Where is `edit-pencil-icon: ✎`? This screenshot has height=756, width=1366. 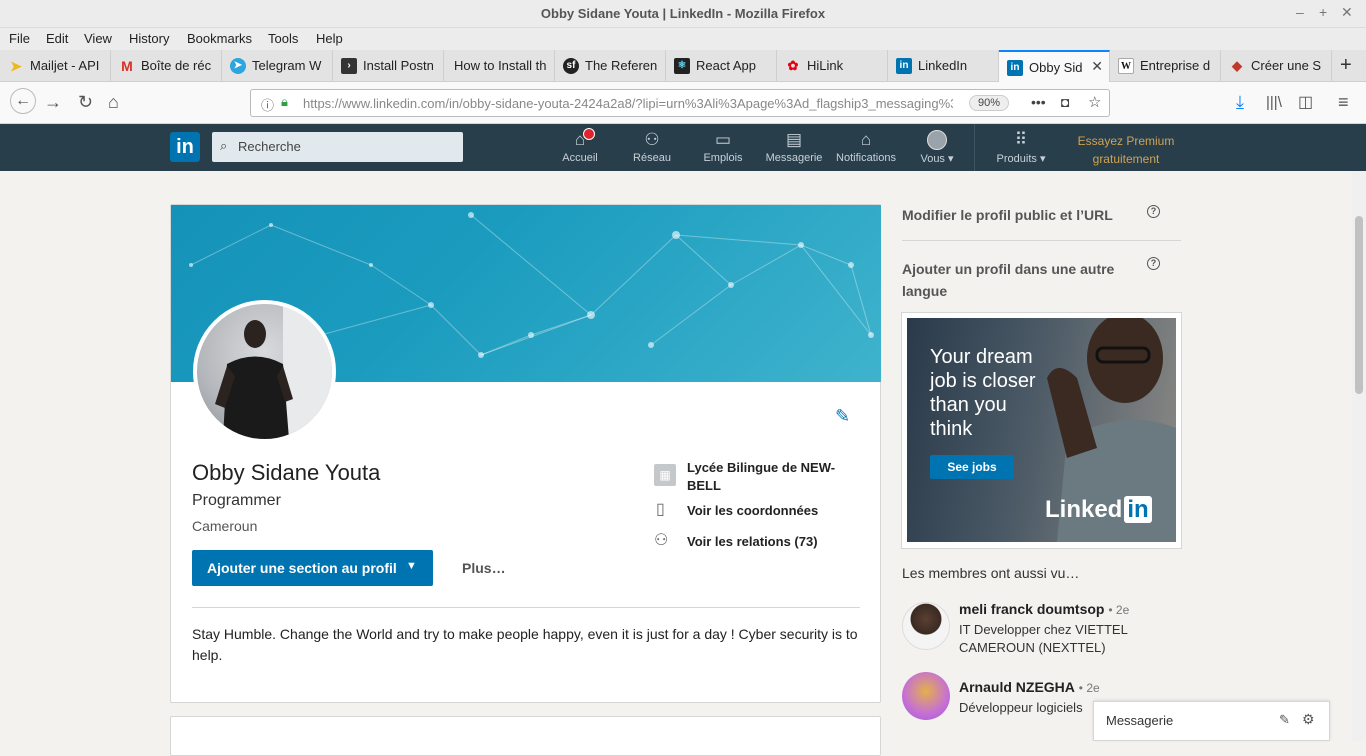 edit-pencil-icon: ✎ is located at coordinates (842, 416).